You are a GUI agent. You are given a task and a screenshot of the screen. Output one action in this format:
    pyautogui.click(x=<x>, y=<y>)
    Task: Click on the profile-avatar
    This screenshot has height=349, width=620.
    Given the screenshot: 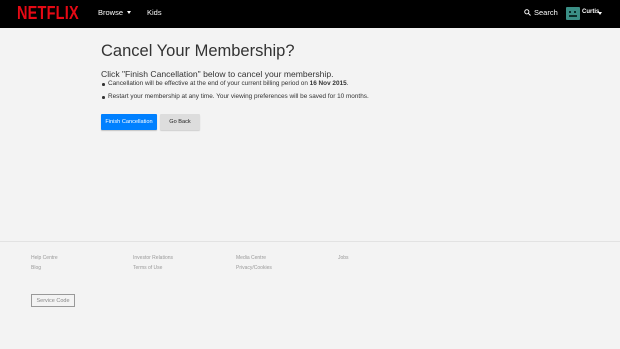 What is the action you would take?
    pyautogui.click(x=573, y=13)
    